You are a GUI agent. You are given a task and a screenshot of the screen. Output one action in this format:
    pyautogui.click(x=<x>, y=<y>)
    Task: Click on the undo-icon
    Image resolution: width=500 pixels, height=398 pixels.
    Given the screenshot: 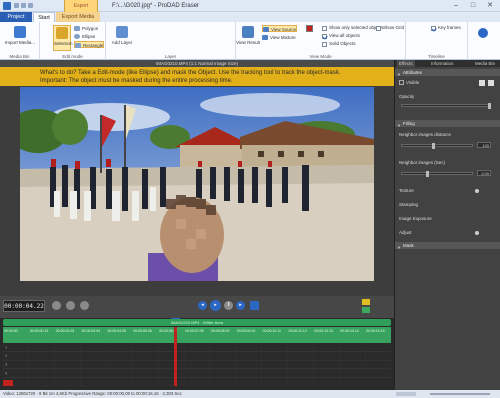 What is the action you would take?
    pyautogui.click(x=23, y=5)
    